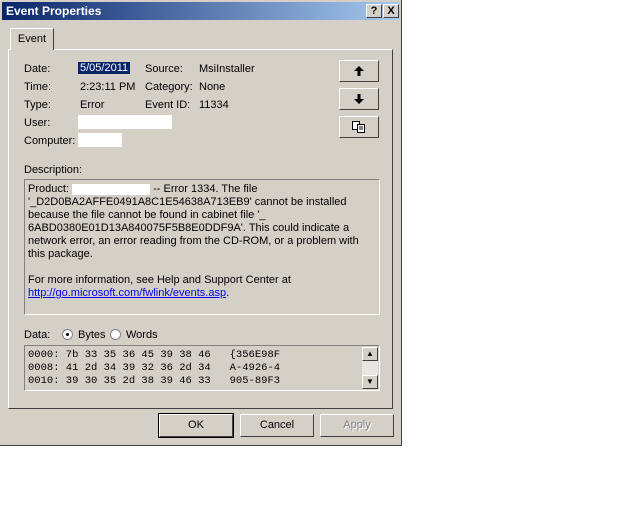  Describe the element at coordinates (38, 87) in the screenshot. I see `time-label: Time:` at that location.